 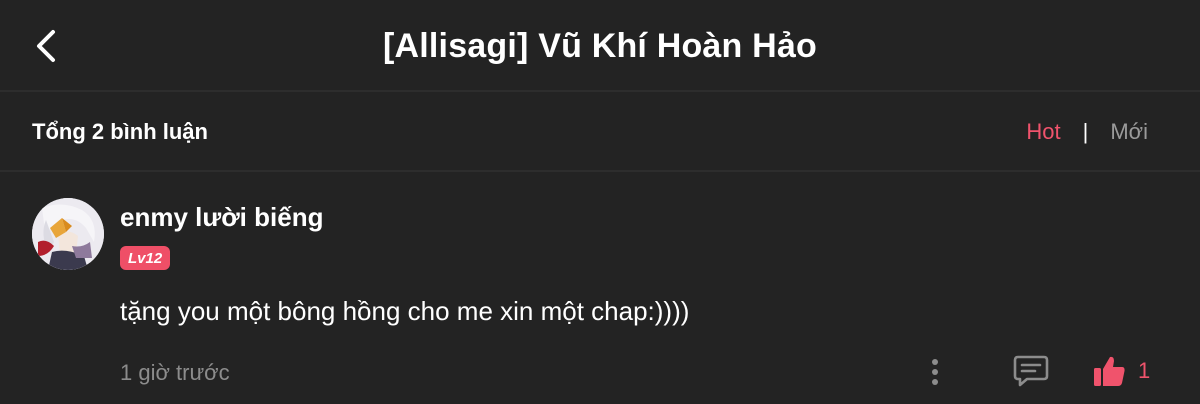 I want to click on like-button: 1, so click(x=1121, y=371).